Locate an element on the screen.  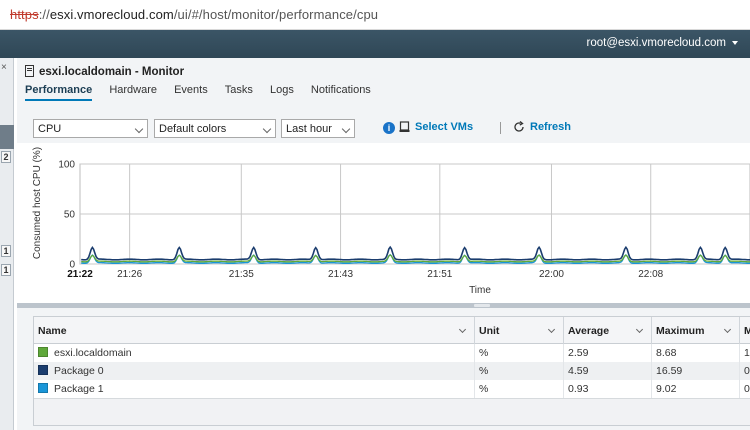
close-icon: × is located at coordinates (4, 67).